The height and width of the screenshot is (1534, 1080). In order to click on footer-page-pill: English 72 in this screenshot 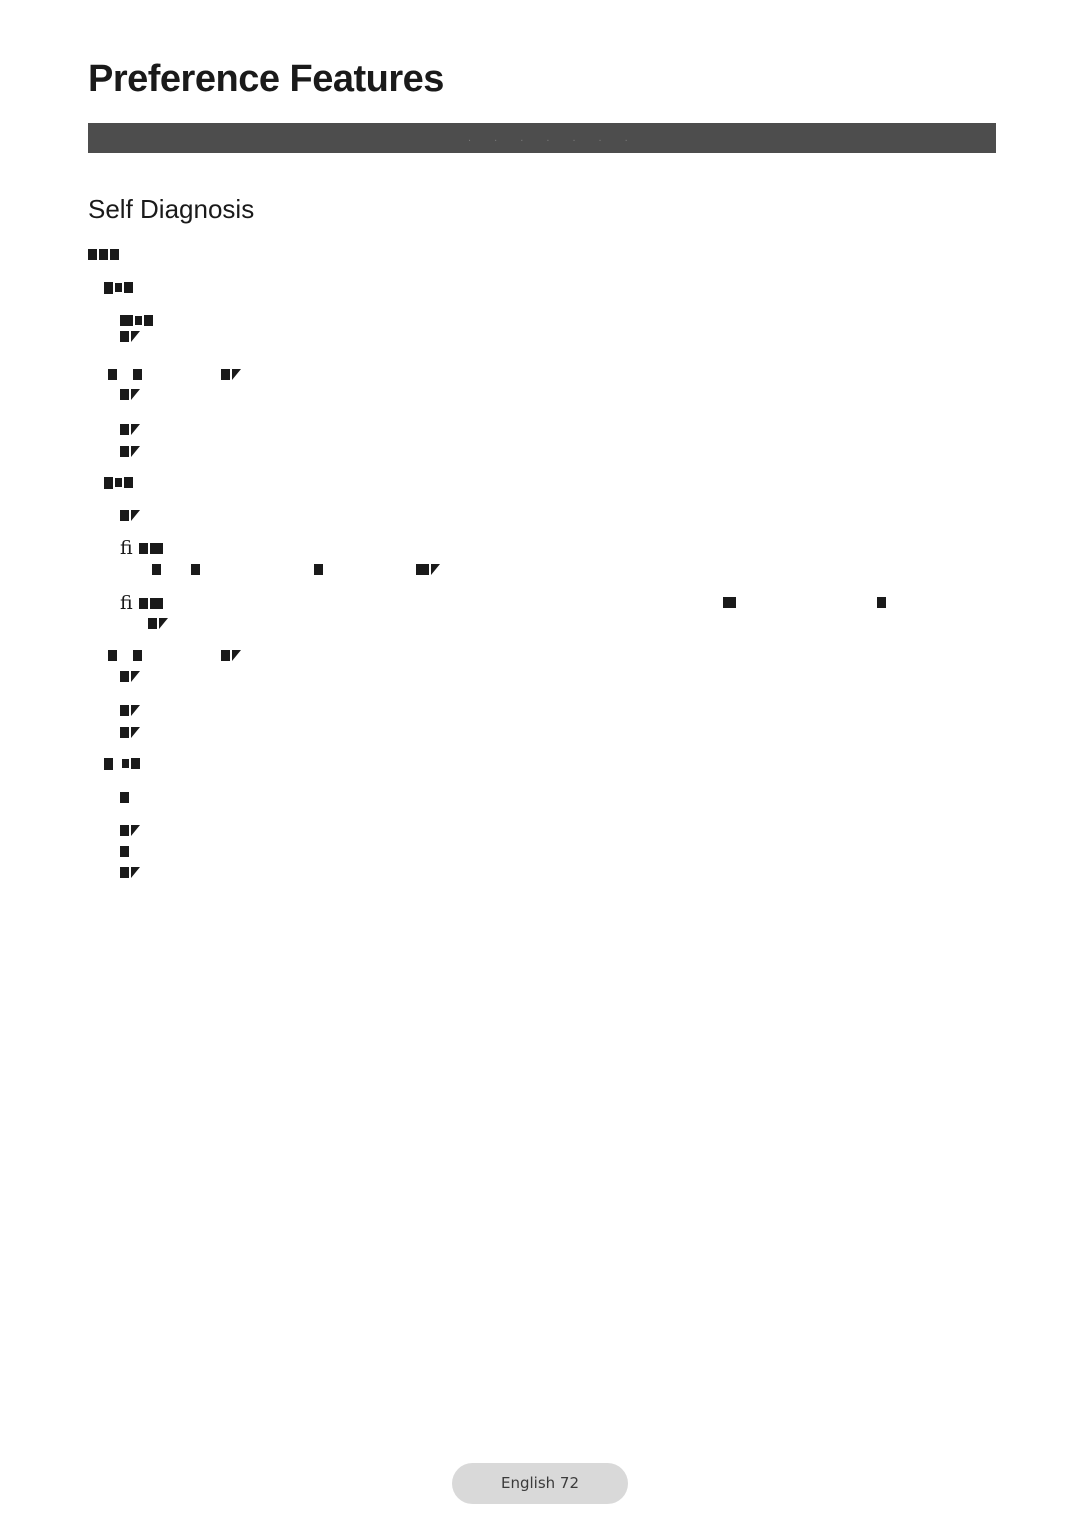, I will do `click(540, 1483)`.